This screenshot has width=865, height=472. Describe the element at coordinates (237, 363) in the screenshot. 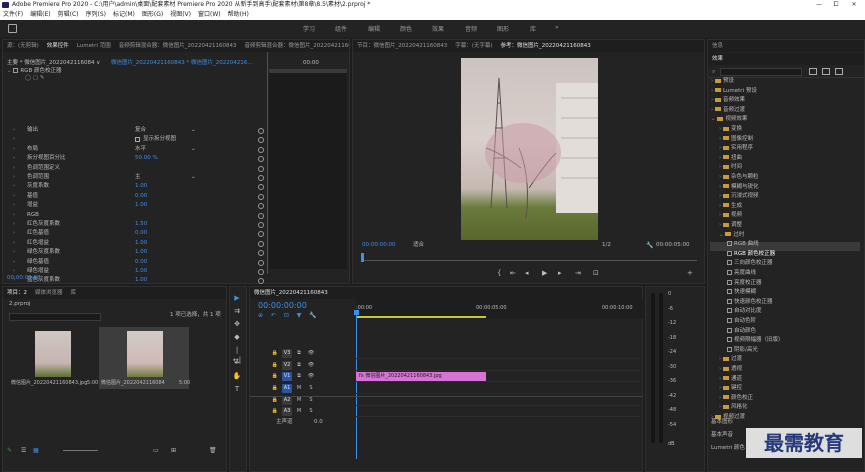

I see `pen-tool-icon: ✒` at that location.